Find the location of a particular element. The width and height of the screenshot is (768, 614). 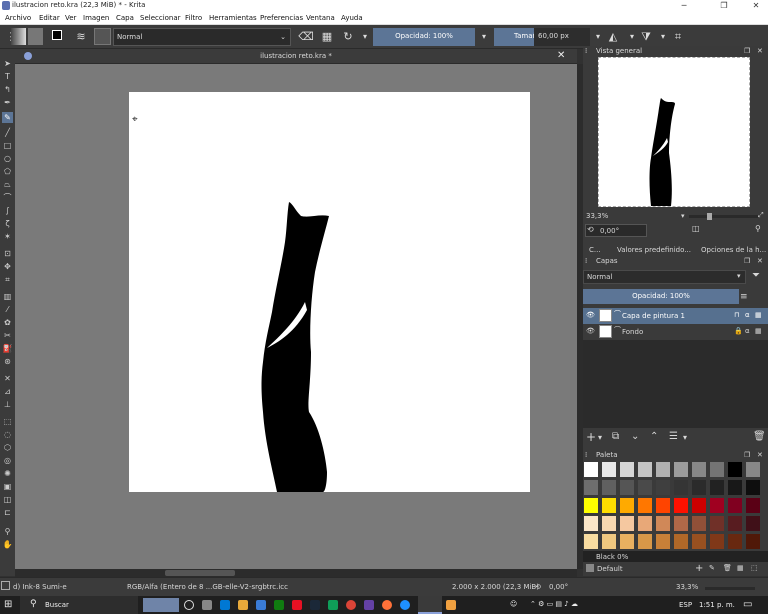

app-icon is located at coordinates (333, 605).